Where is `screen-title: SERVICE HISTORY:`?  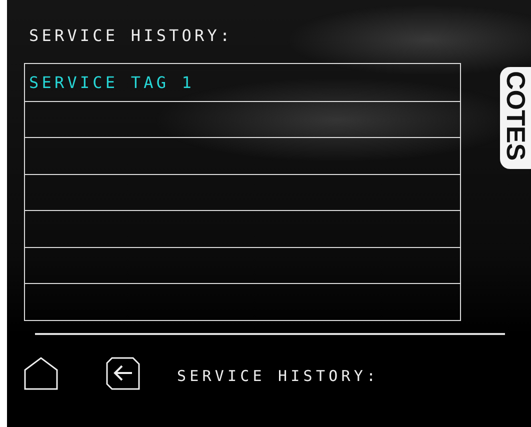
screen-title: SERVICE HISTORY: is located at coordinates (131, 36).